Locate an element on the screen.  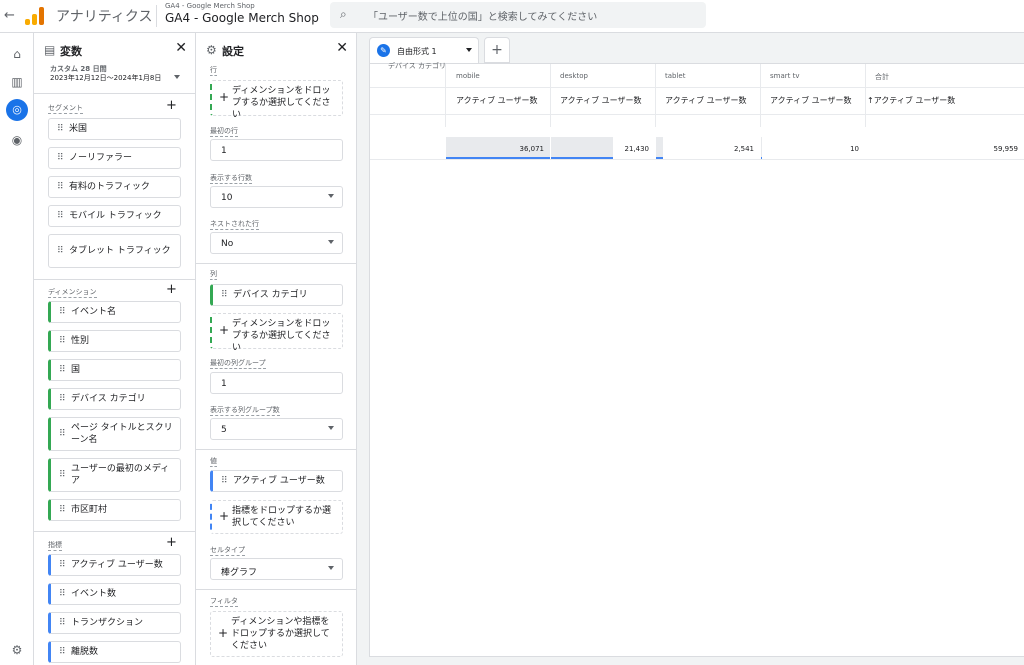
filters-drop-zone: + ディメンションや指標をドロップするか選択してください is located at coordinates (276, 634).